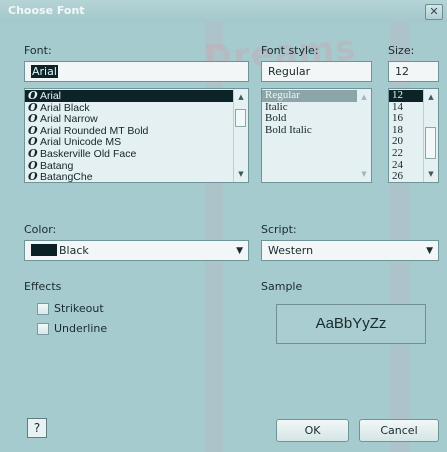 The height and width of the screenshot is (452, 447). What do you see at coordinates (43, 329) in the screenshot?
I see `underline-checkbox` at bounding box center [43, 329].